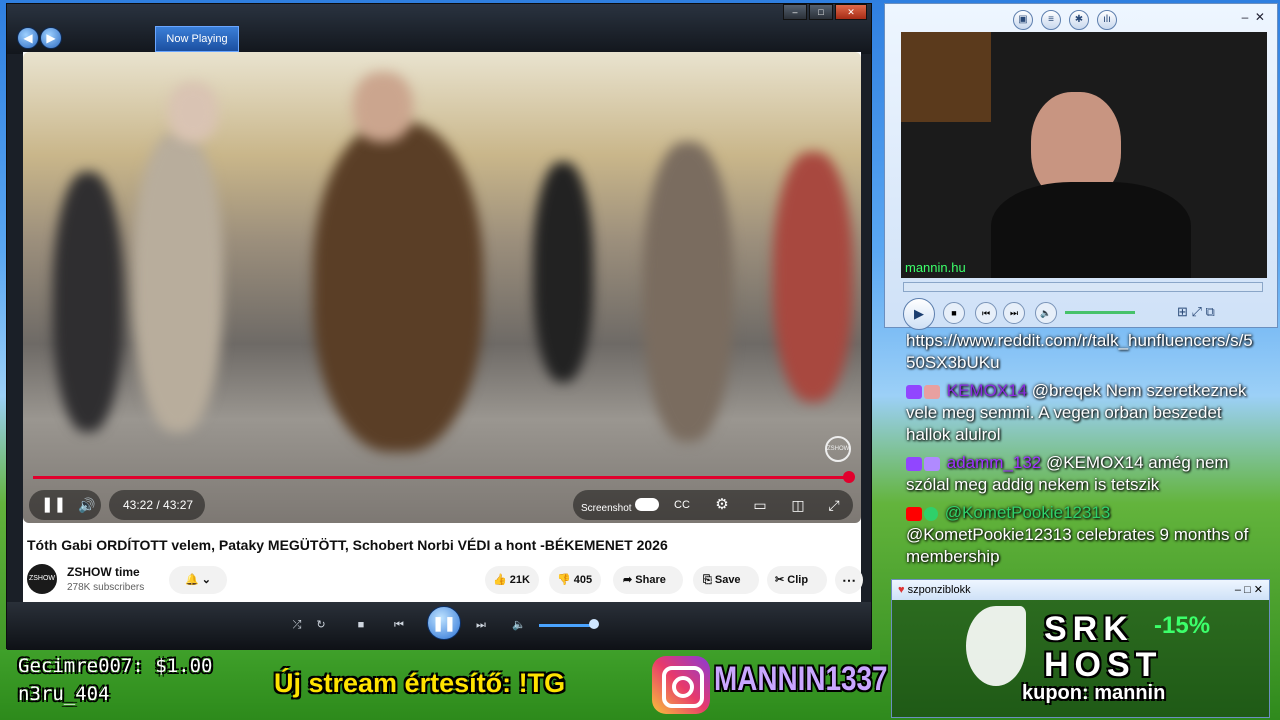 Image resolution: width=1280 pixels, height=720 pixels. Describe the element at coordinates (1014, 313) in the screenshot. I see `cam-next-icon: ⏭` at that location.